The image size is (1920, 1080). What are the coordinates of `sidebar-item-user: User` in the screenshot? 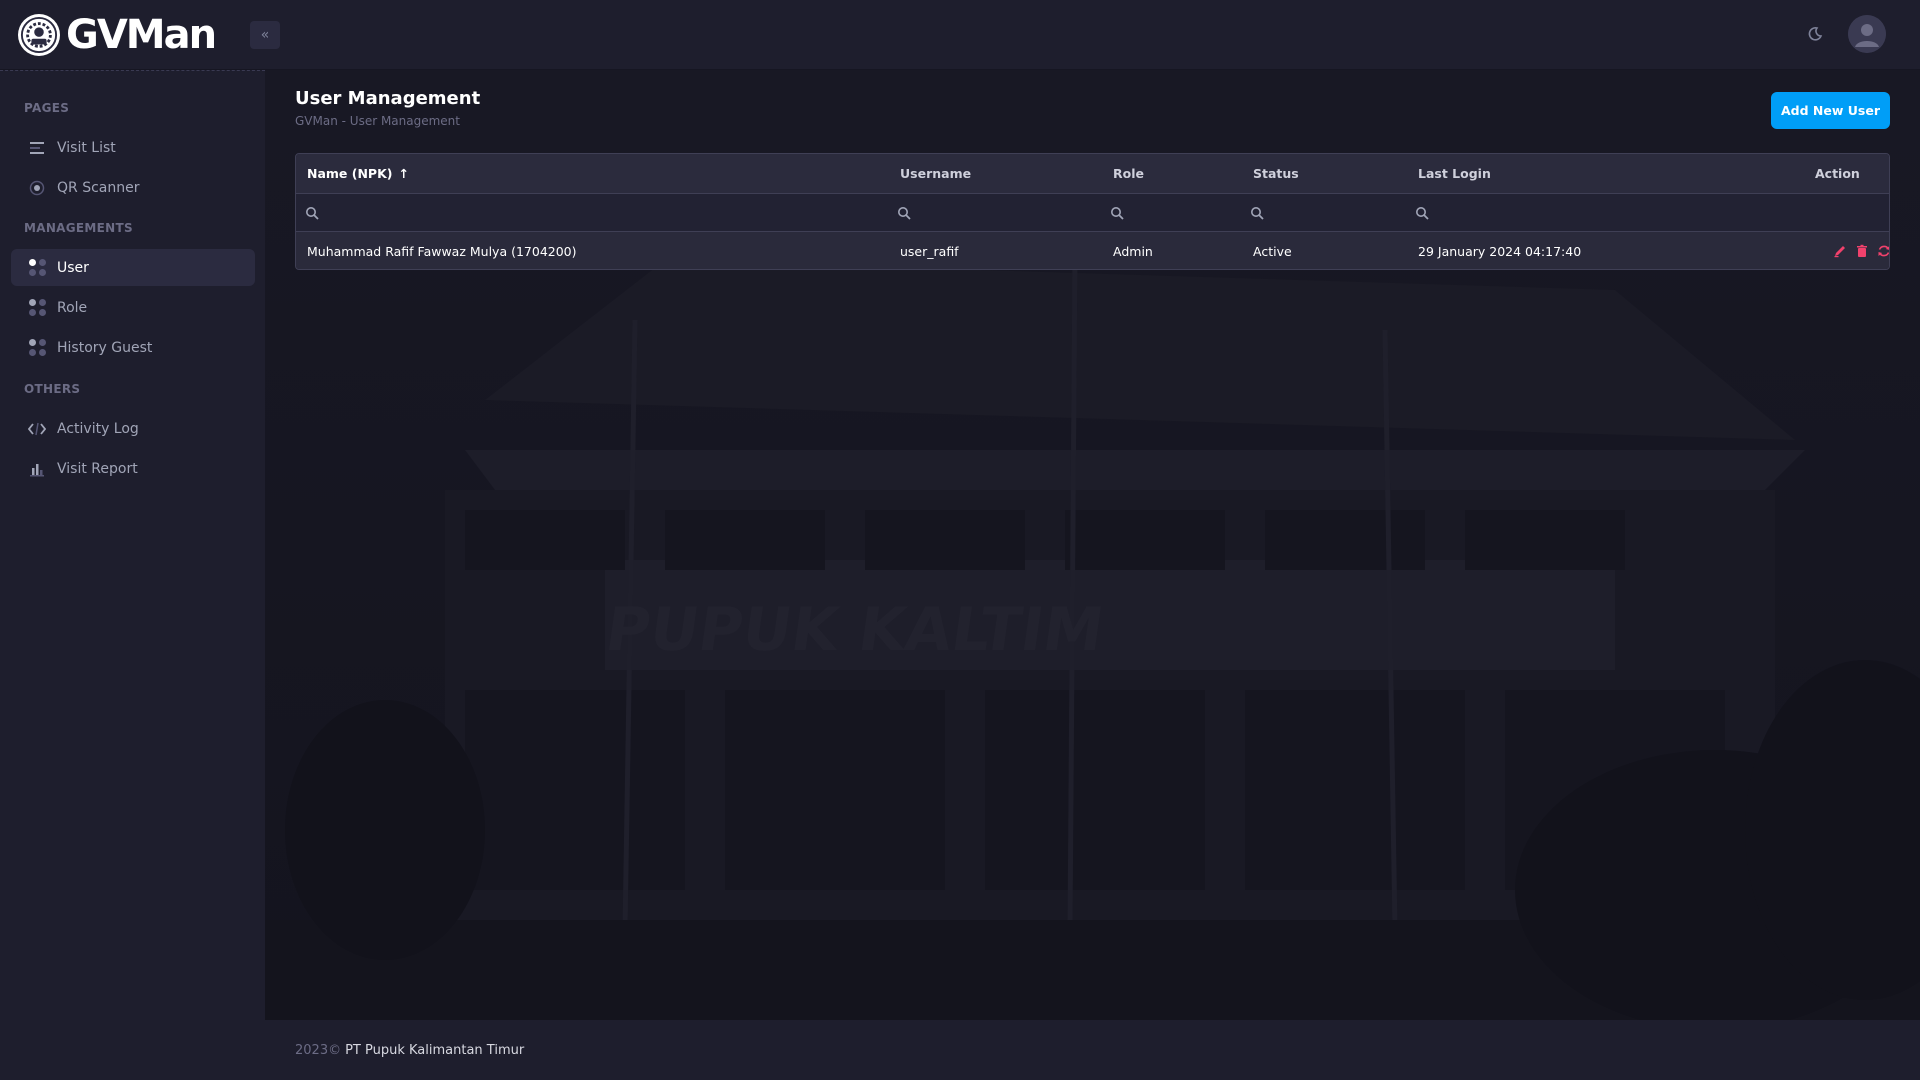 It's located at (133, 267).